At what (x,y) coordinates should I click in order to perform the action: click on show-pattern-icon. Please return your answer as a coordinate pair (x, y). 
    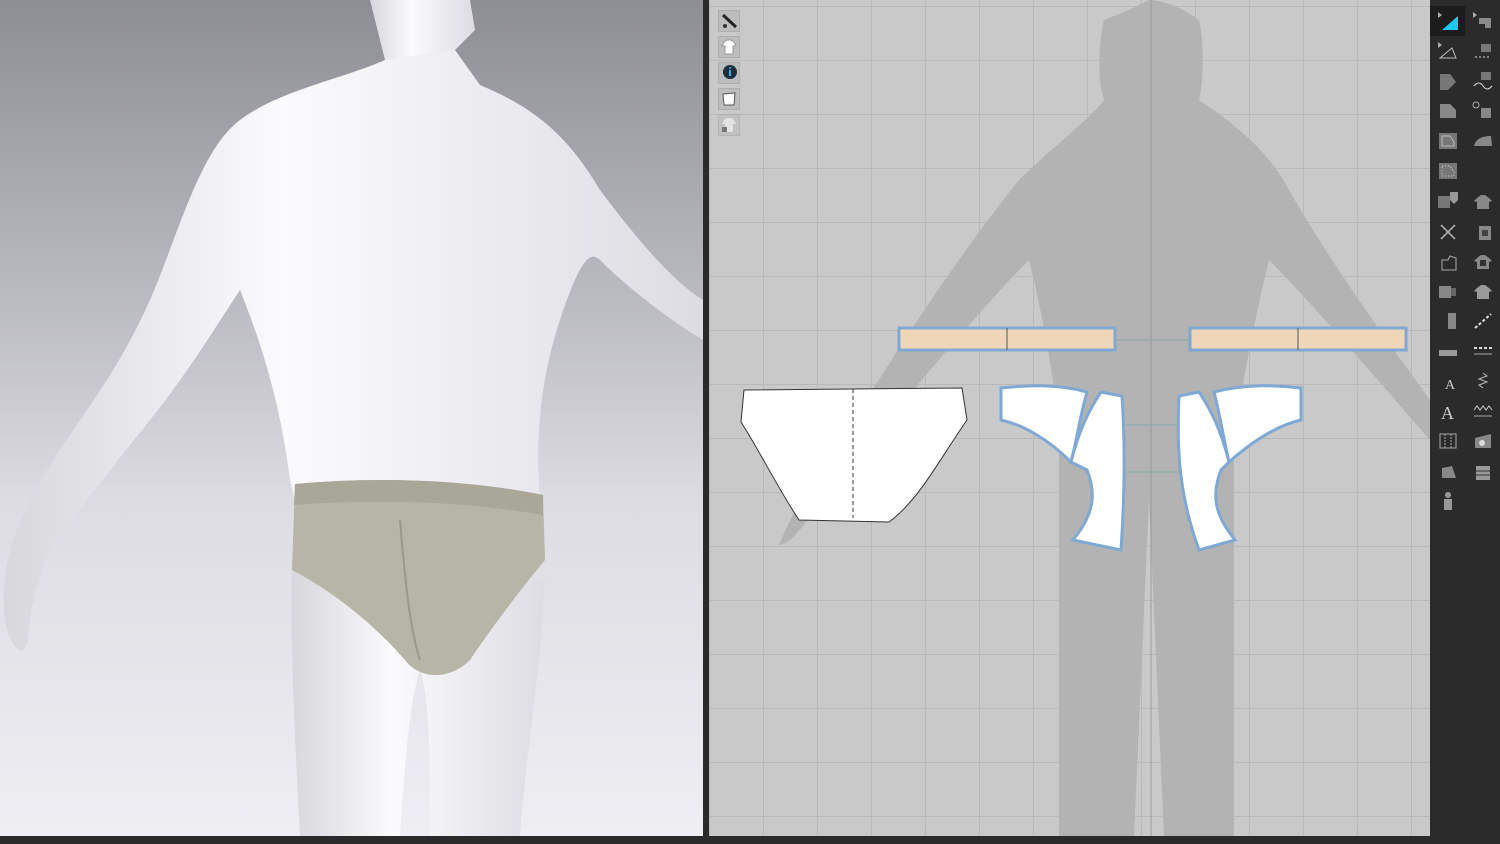
    Looking at the image, I should click on (729, 99).